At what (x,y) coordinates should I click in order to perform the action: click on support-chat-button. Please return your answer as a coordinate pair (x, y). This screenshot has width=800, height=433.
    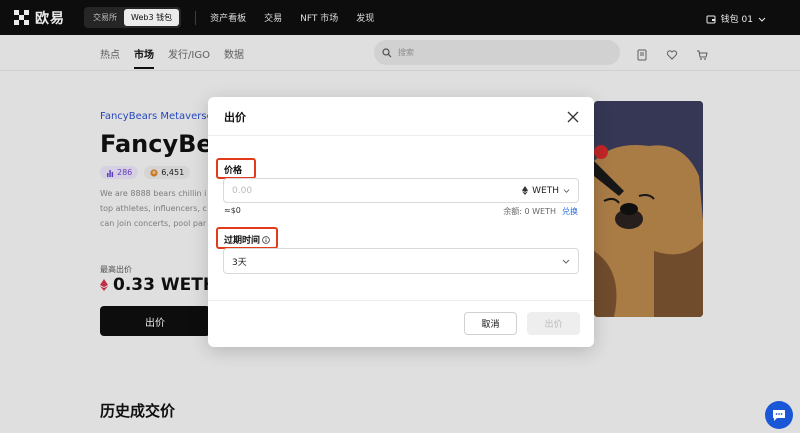
    Looking at the image, I should click on (779, 415).